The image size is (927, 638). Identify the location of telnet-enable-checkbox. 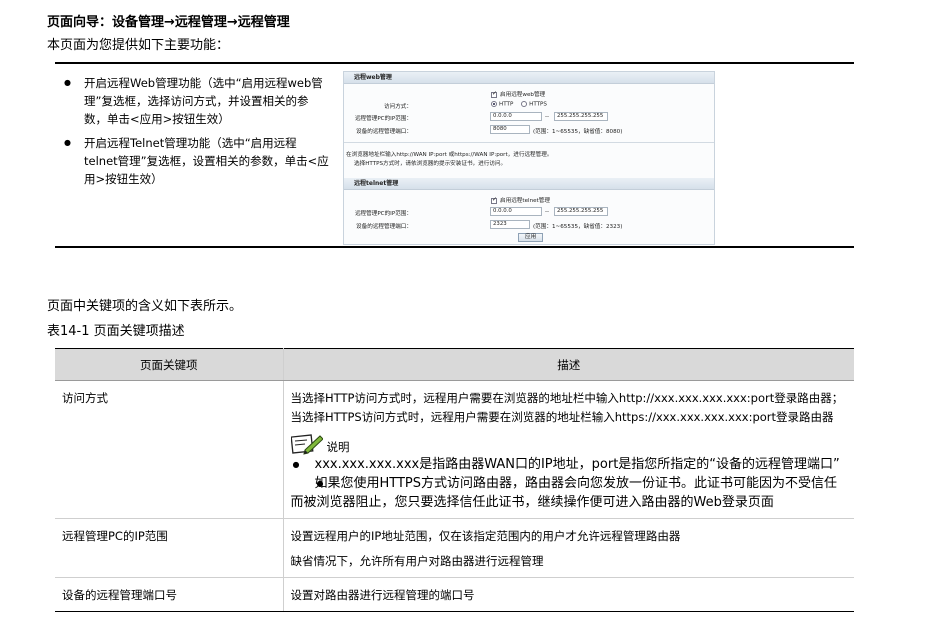
(494, 200).